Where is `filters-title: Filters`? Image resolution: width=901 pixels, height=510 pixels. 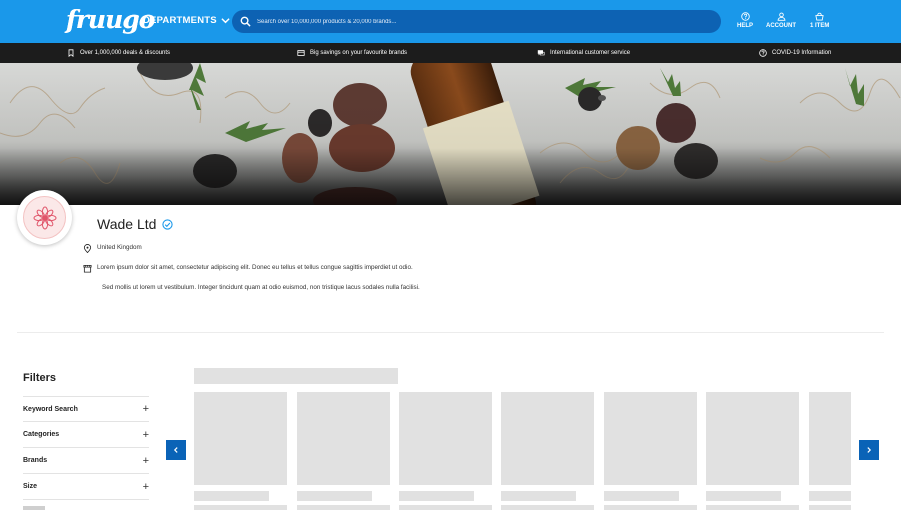
filters-title: Filters is located at coordinates (40, 378).